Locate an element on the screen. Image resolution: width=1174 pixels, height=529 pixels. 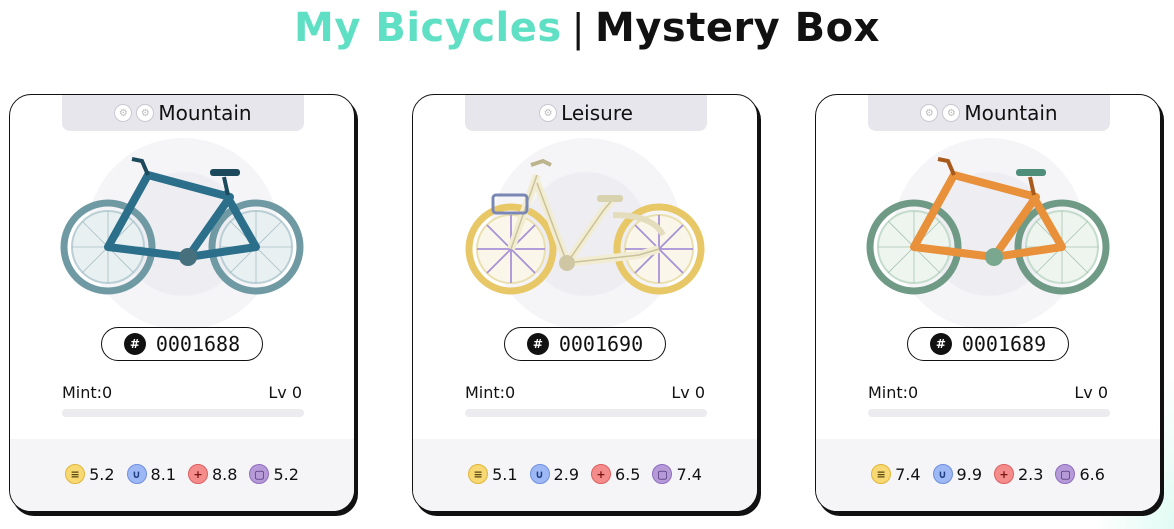
stat-resilience: ▢ 7.4 is located at coordinates (677, 474).